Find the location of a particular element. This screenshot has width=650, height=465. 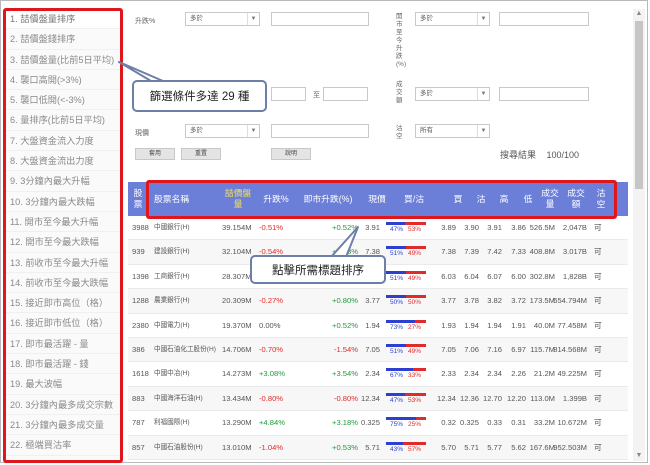

buy-sell-ratio: 50% 50% is located at coordinates (406, 301).